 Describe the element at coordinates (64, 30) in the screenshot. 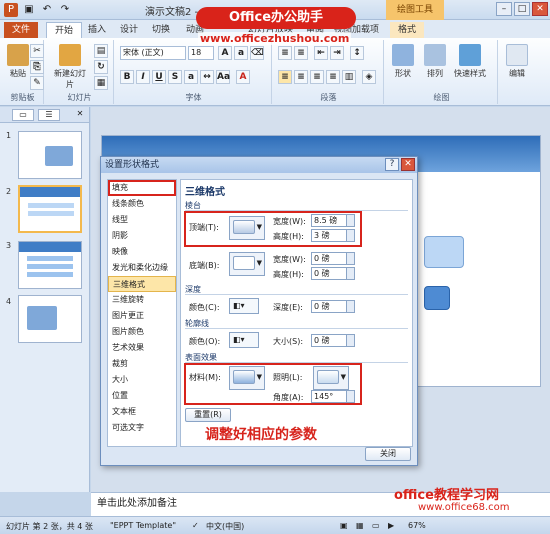

I see `tab-home: 开始` at that location.